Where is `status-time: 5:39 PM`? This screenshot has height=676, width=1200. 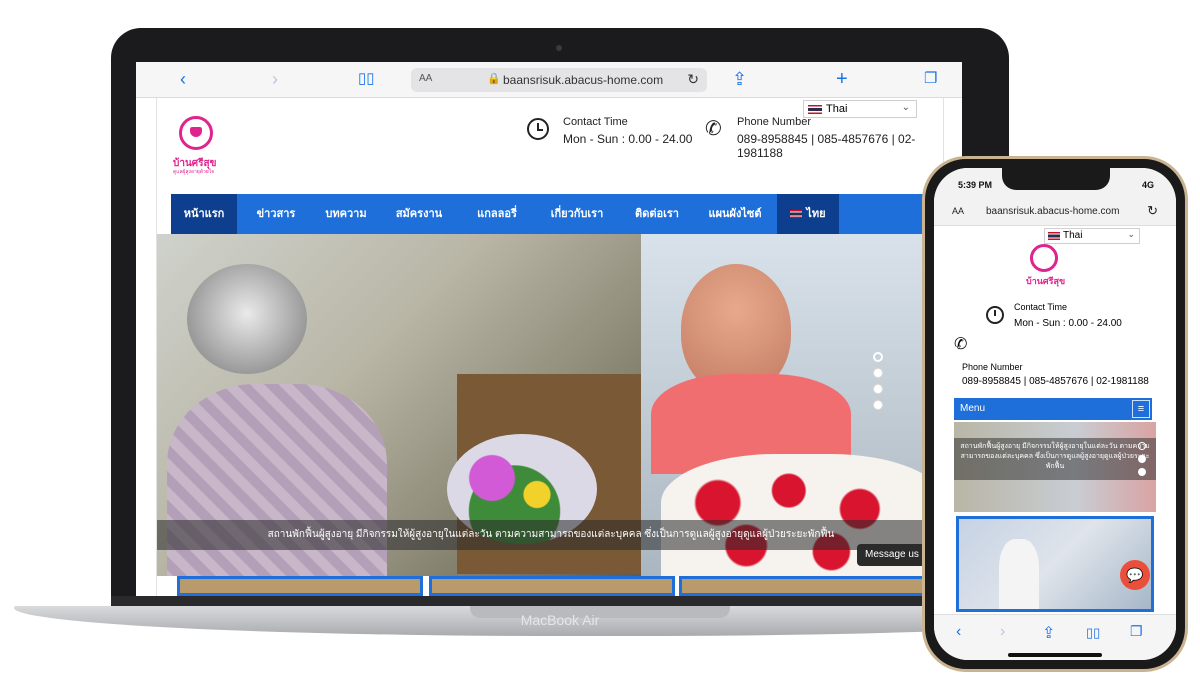 status-time: 5:39 PM is located at coordinates (975, 185).